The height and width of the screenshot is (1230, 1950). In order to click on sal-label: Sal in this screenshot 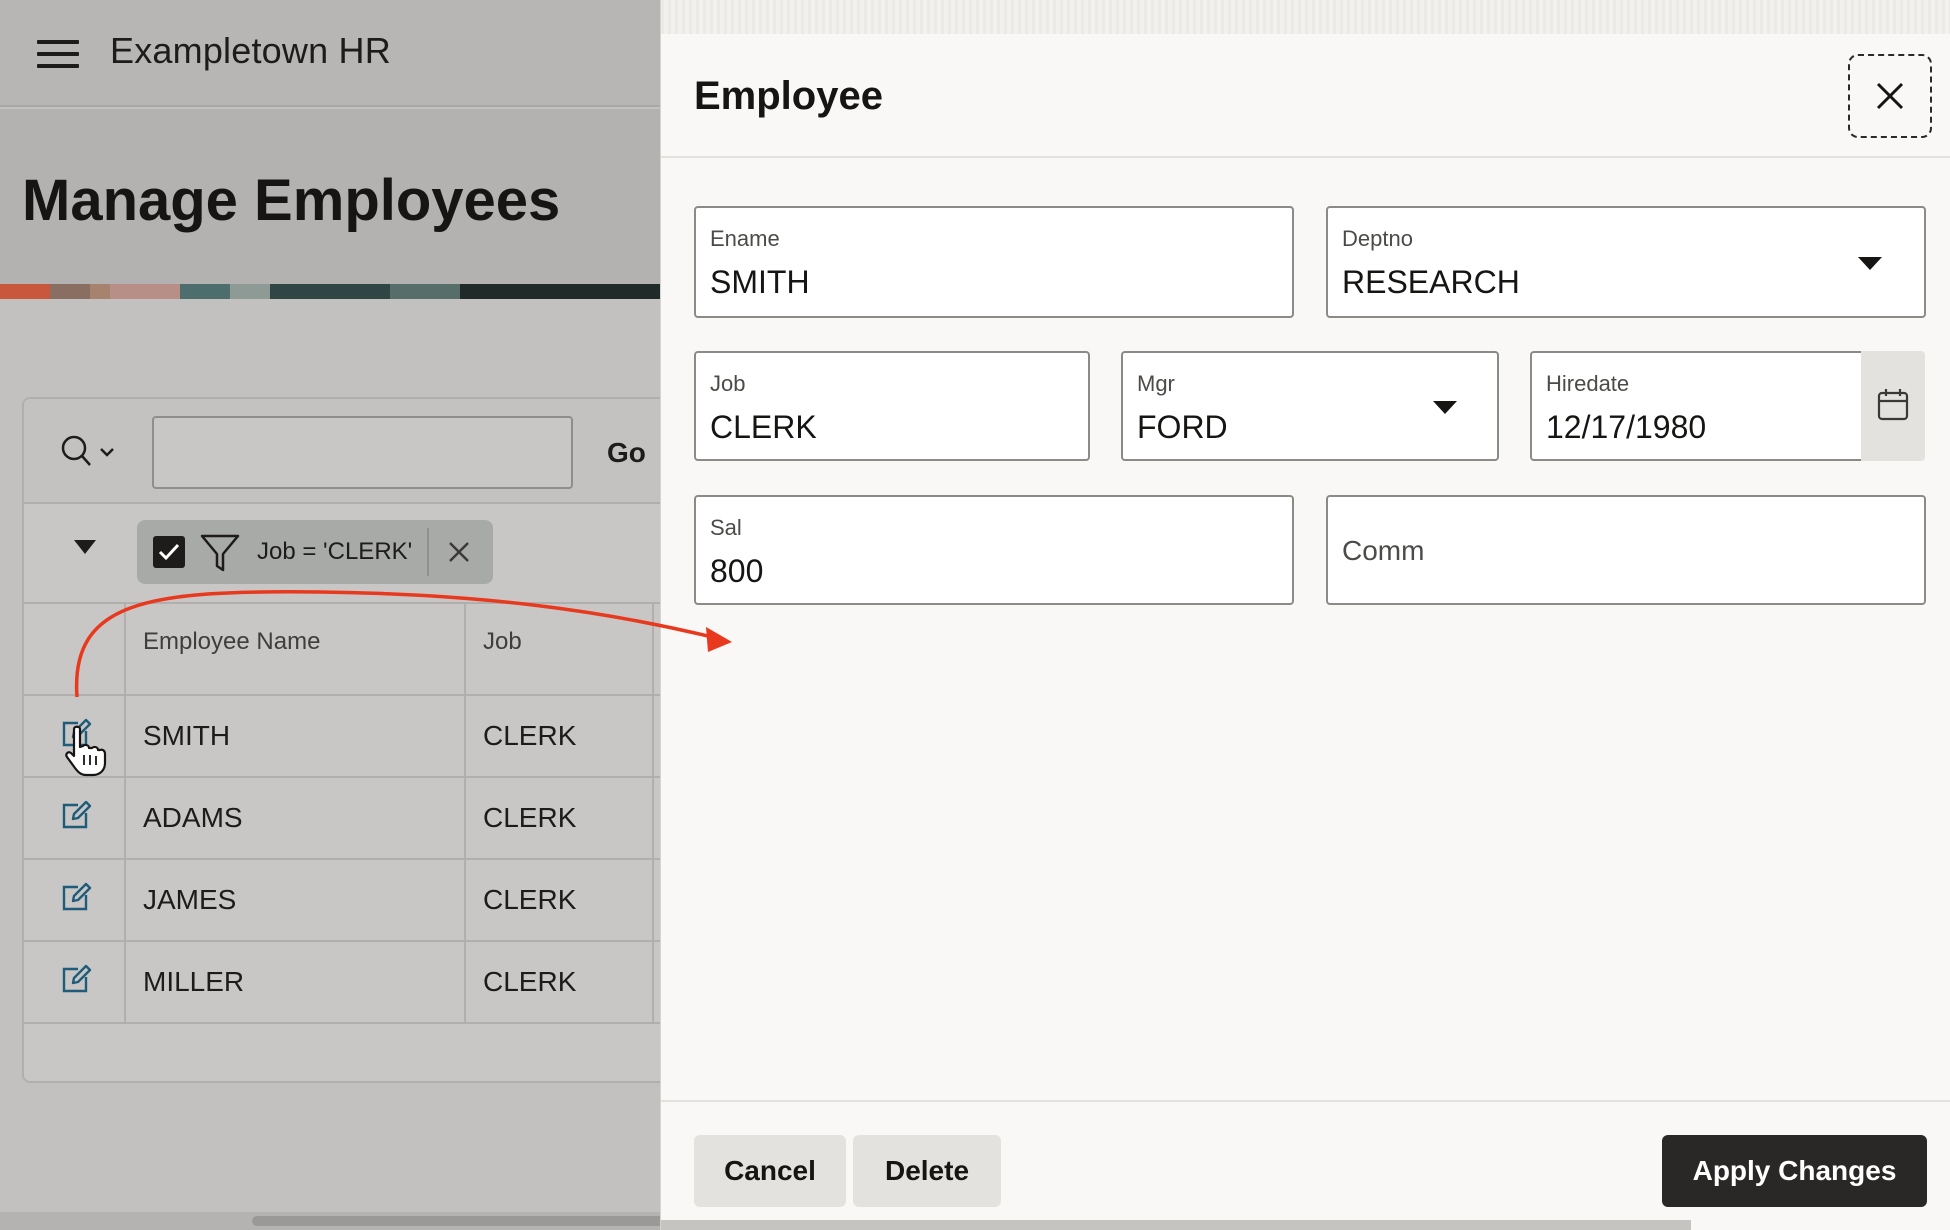, I will do `click(726, 527)`.